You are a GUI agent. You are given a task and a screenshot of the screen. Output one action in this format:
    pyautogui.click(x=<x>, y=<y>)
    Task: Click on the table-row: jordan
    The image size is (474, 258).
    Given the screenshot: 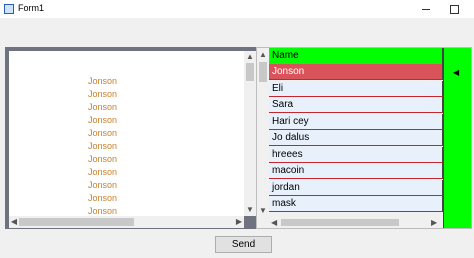 What is the action you would take?
    pyautogui.click(x=356, y=187)
    